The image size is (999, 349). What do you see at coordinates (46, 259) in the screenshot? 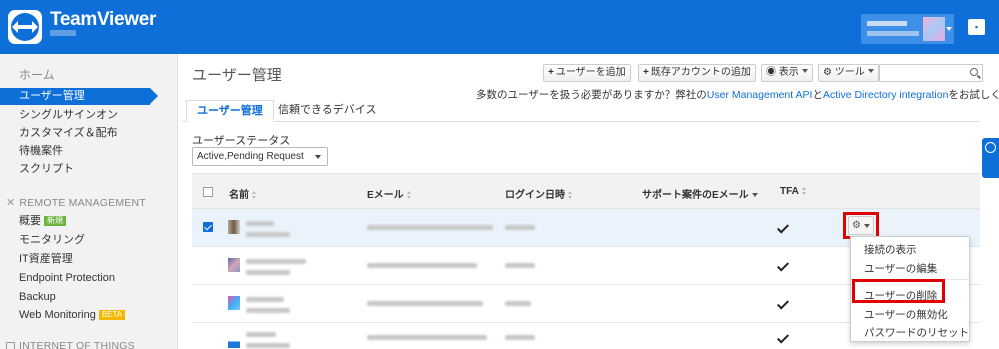
I see `sidebar-item-asset-management: IT資産管理` at bounding box center [46, 259].